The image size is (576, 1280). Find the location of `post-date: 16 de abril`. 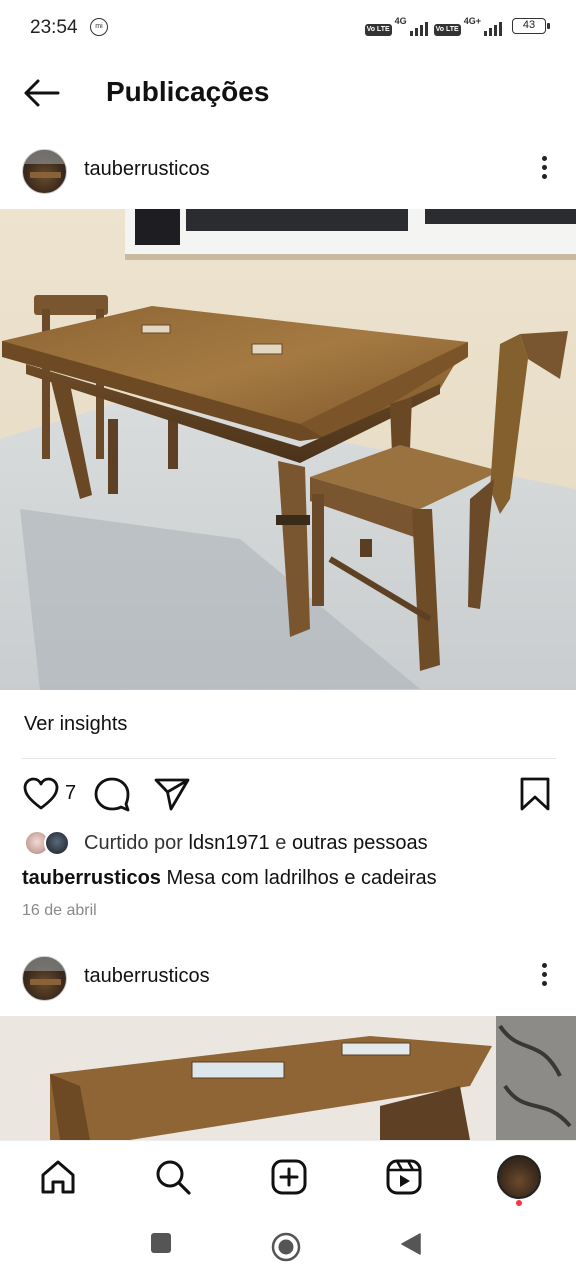

post-date: 16 de abril is located at coordinates (59, 910).